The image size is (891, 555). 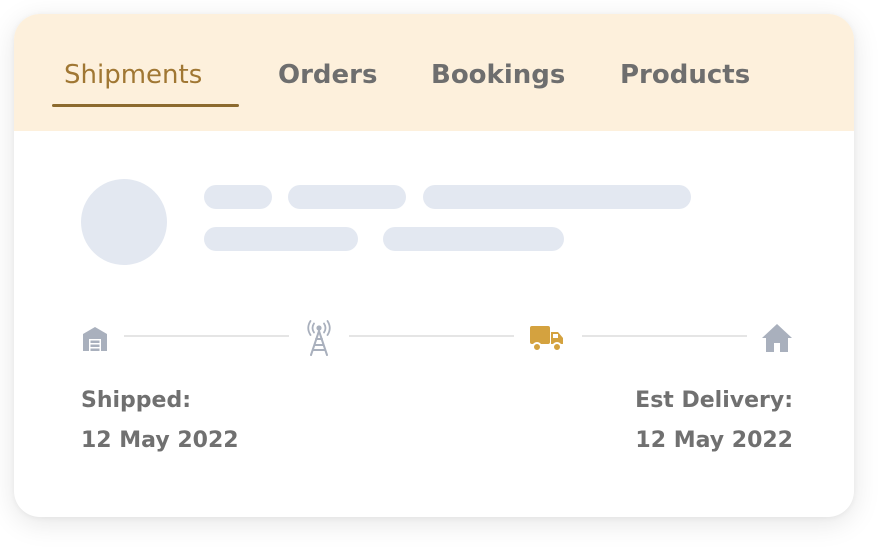 I want to click on radio-tower-icon, so click(x=319, y=338).